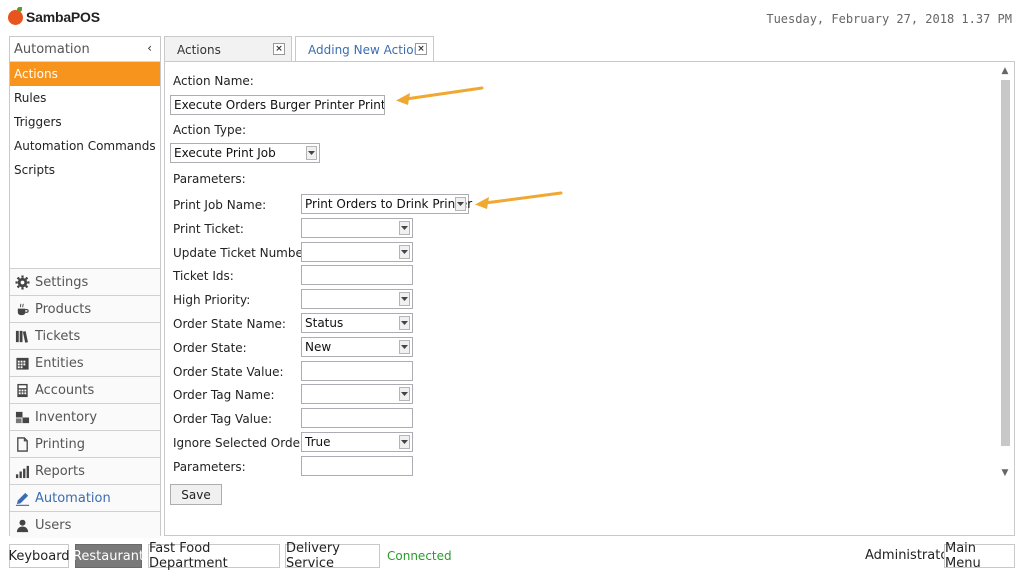 The image size is (1024, 576). I want to click on nav-reports: Reports, so click(85, 470).